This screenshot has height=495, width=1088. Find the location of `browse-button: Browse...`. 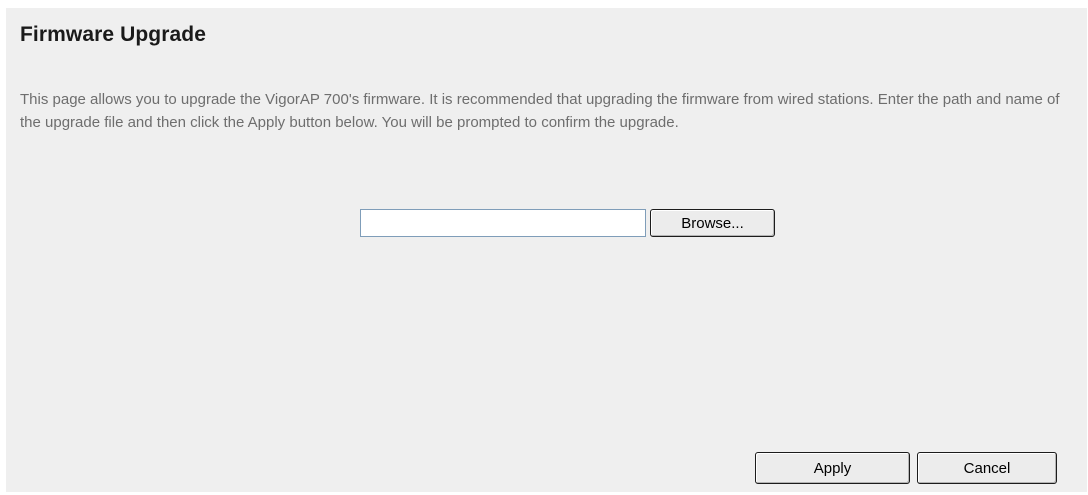

browse-button: Browse... is located at coordinates (712, 223).